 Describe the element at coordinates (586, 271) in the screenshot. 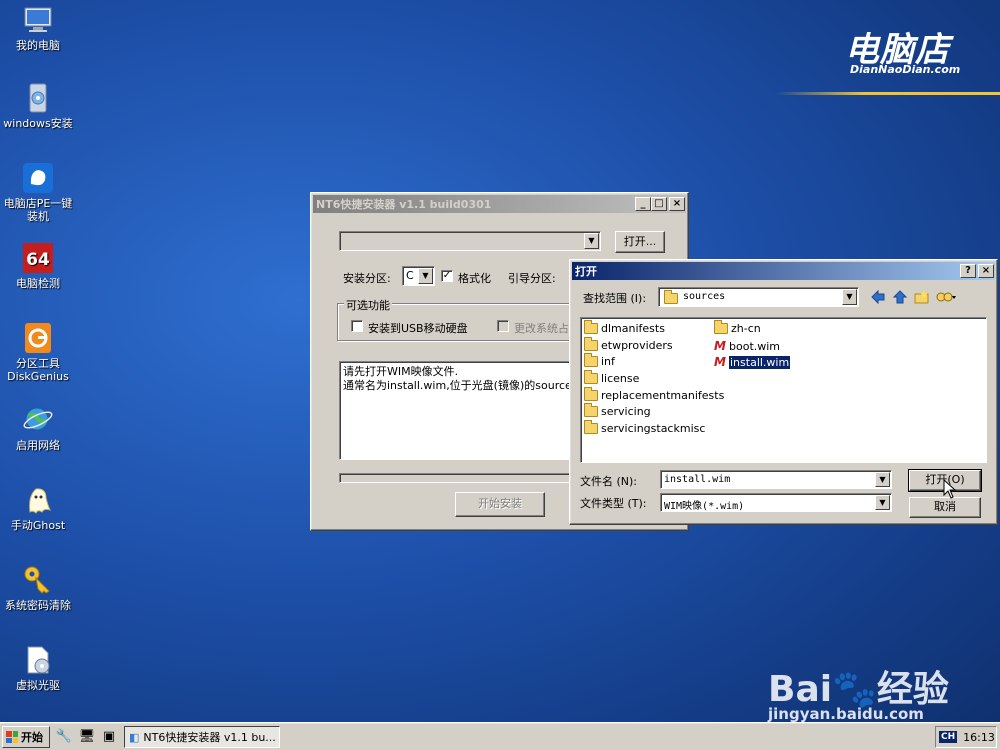

I see `open-dialog-title: 打开` at that location.